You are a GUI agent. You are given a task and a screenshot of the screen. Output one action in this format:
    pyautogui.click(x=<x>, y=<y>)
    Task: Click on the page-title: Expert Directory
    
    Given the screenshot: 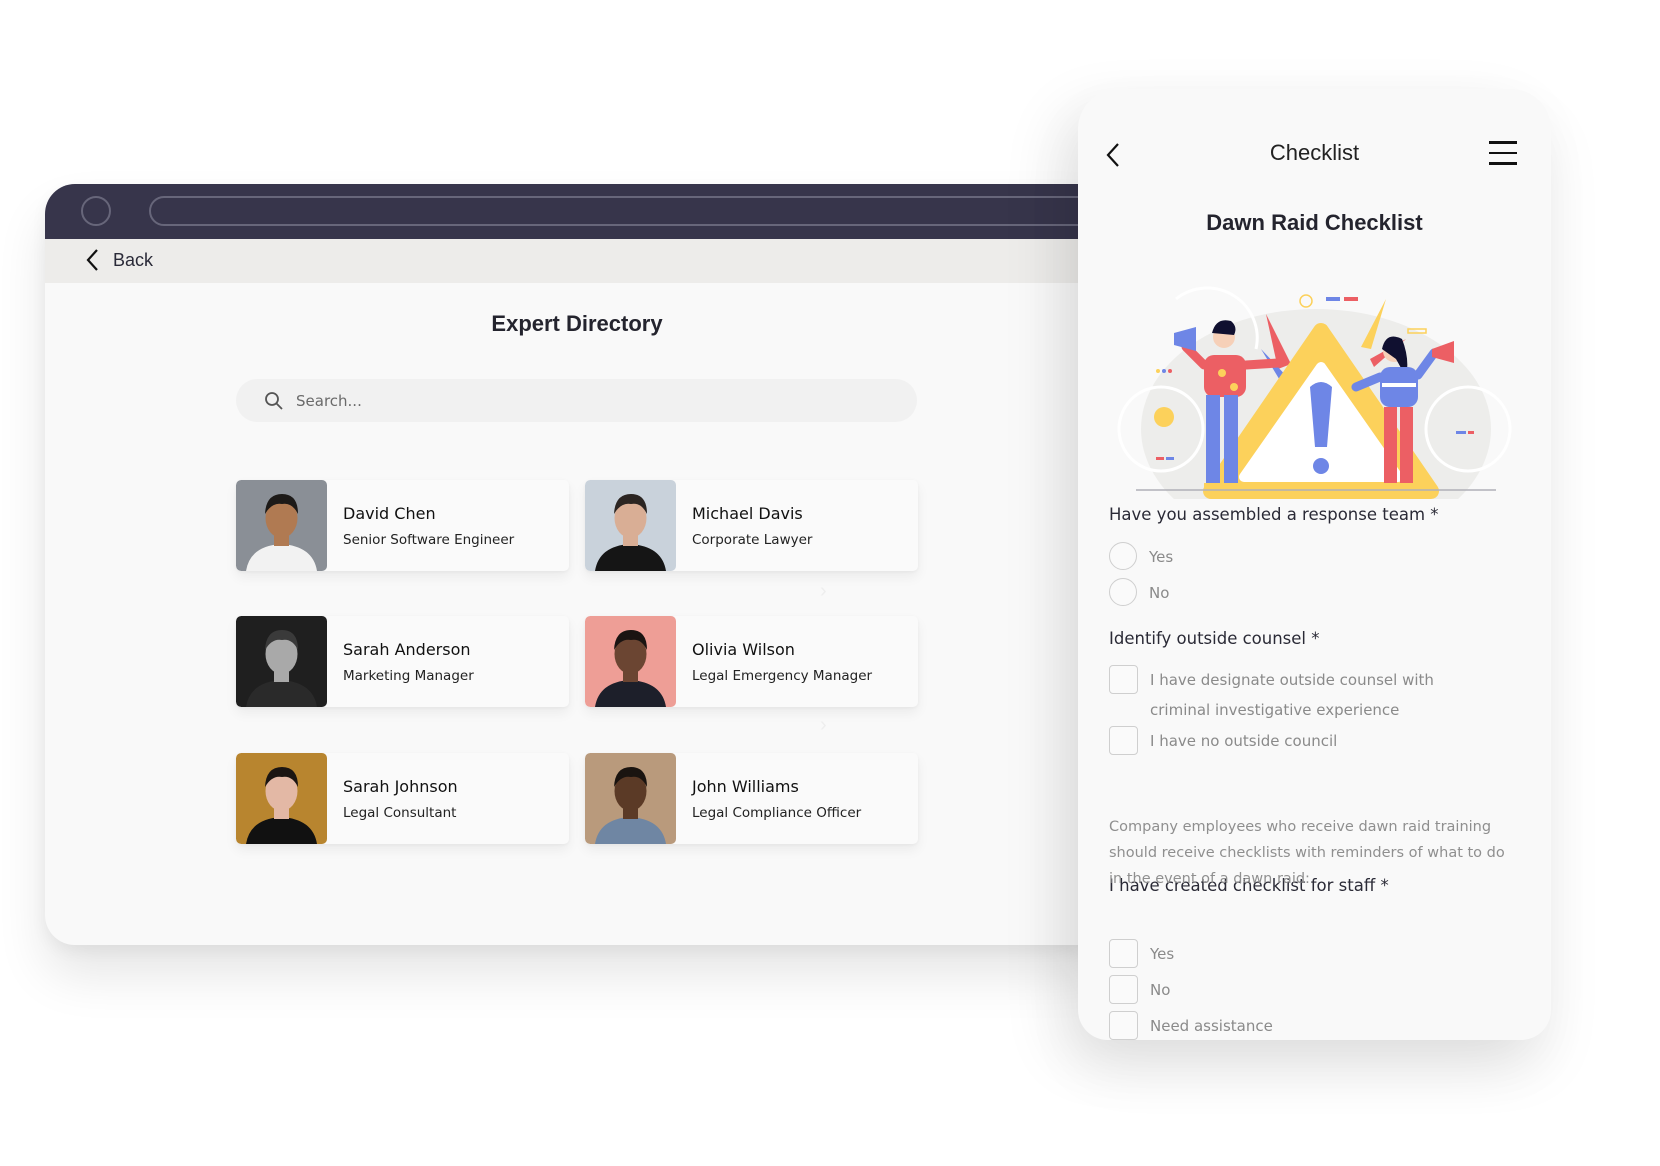 What is the action you would take?
    pyautogui.click(x=577, y=323)
    